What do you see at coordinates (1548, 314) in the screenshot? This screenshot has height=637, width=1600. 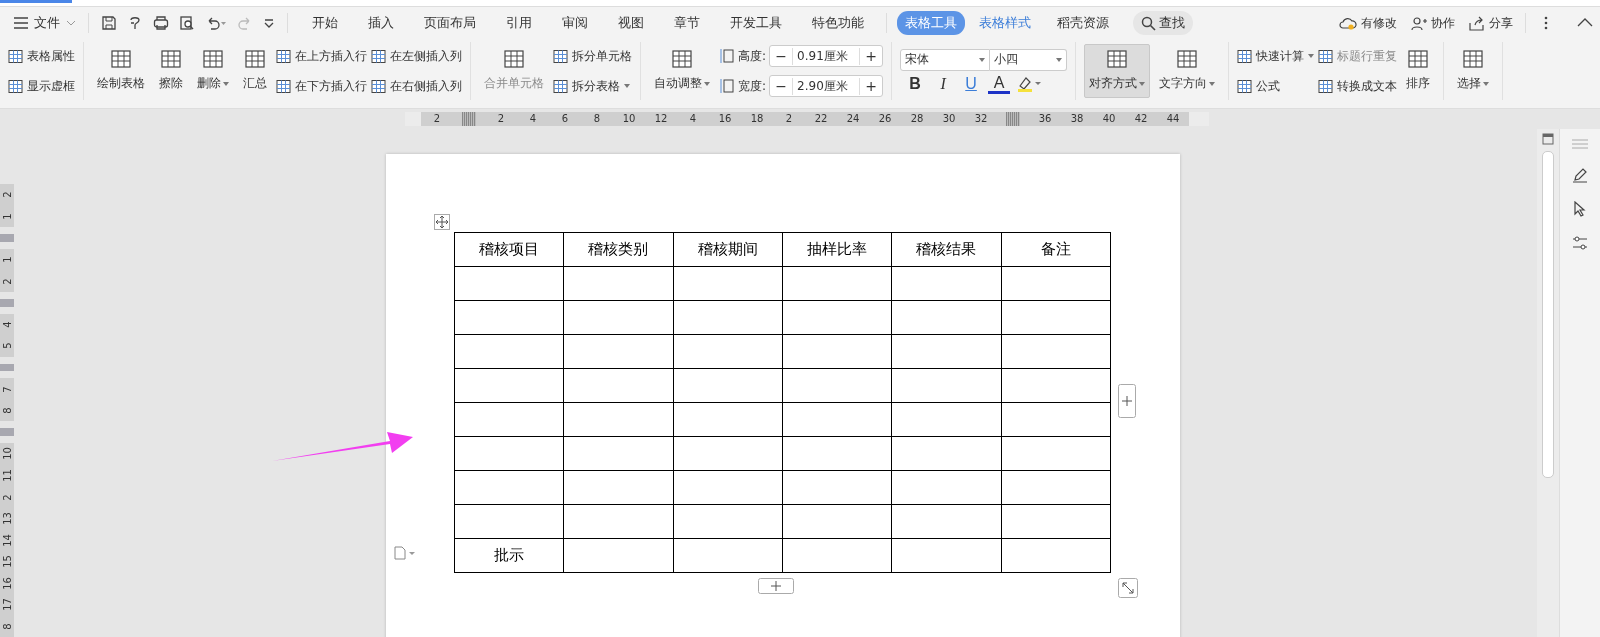 I see `scrollbar-thumb` at bounding box center [1548, 314].